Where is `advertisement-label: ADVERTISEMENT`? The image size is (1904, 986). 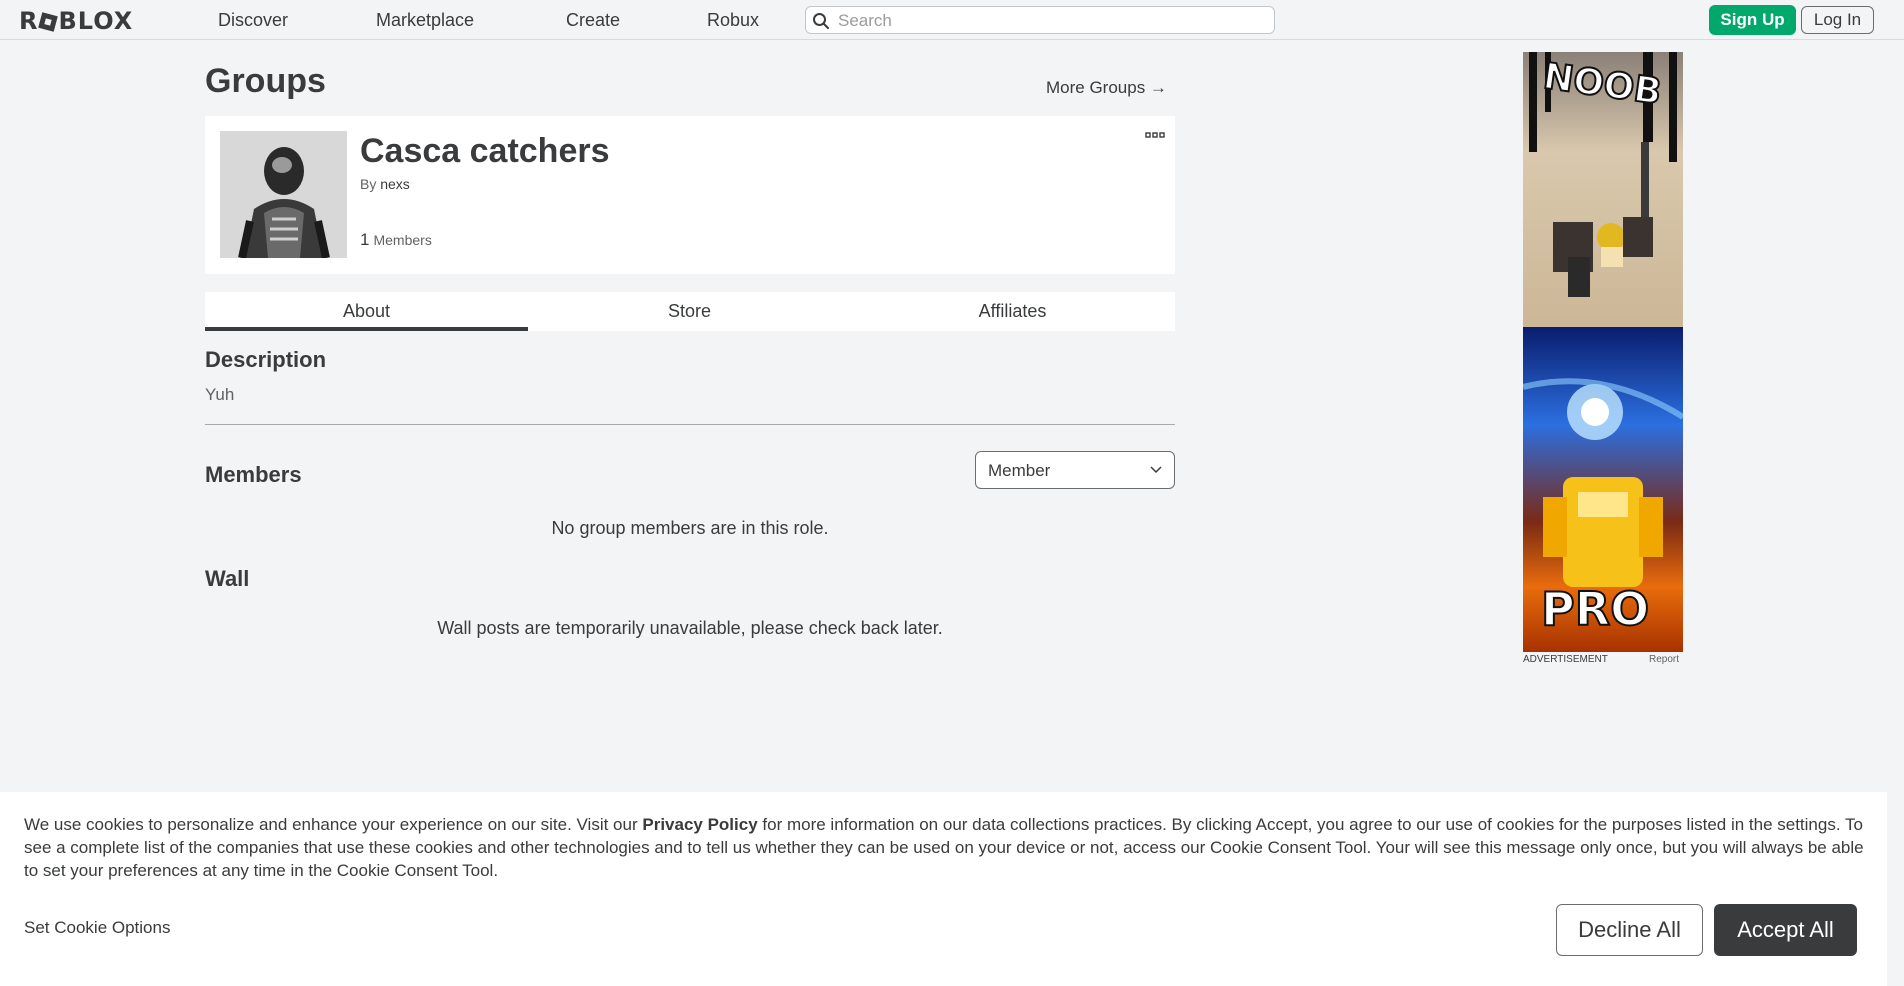 advertisement-label: ADVERTISEMENT is located at coordinates (1565, 659).